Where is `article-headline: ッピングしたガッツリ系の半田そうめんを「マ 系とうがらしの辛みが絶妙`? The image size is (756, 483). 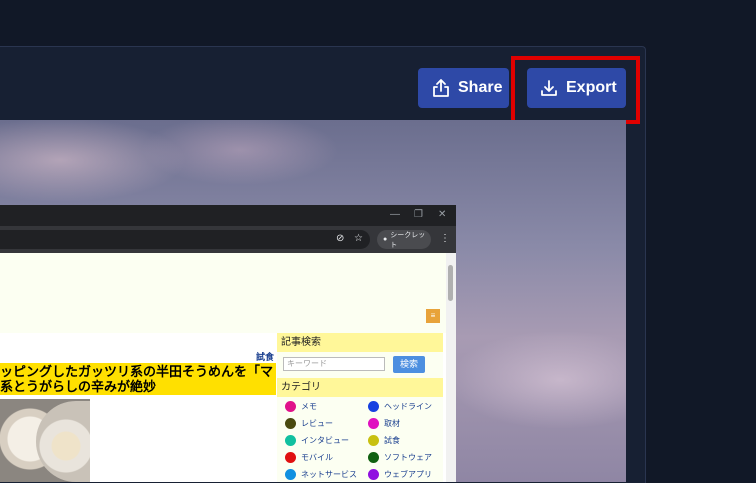
article-headline: ッピングしたガッツリ系の半田そうめんを「マ 系とうがらしの辛みが絶妙 is located at coordinates (138, 379).